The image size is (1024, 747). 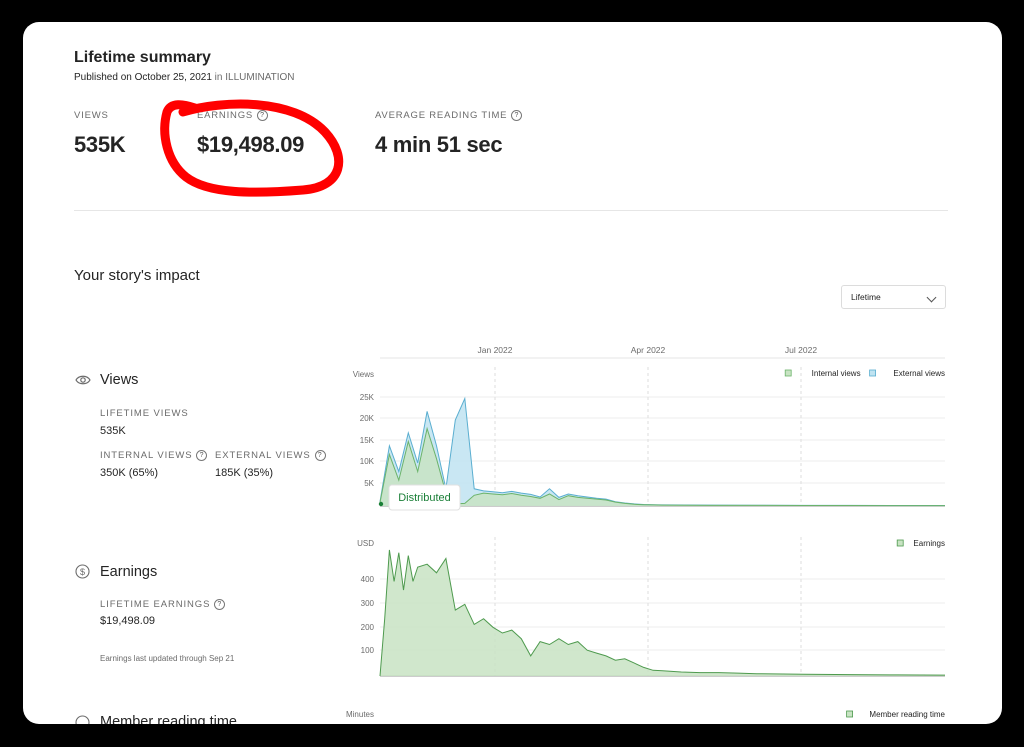 I want to click on y-axis-label: USD, so click(x=365, y=543).